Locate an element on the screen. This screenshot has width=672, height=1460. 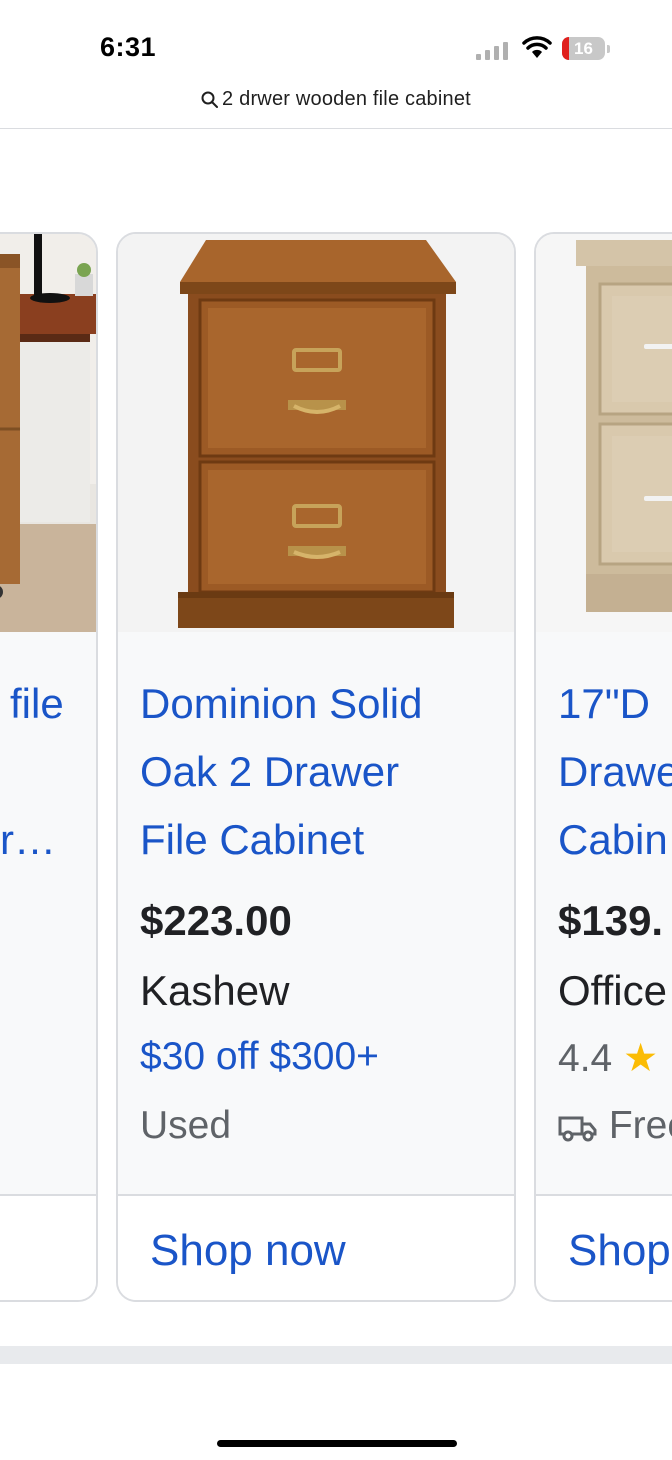
shop-now-button: Shop is located at coordinates (619, 1251).